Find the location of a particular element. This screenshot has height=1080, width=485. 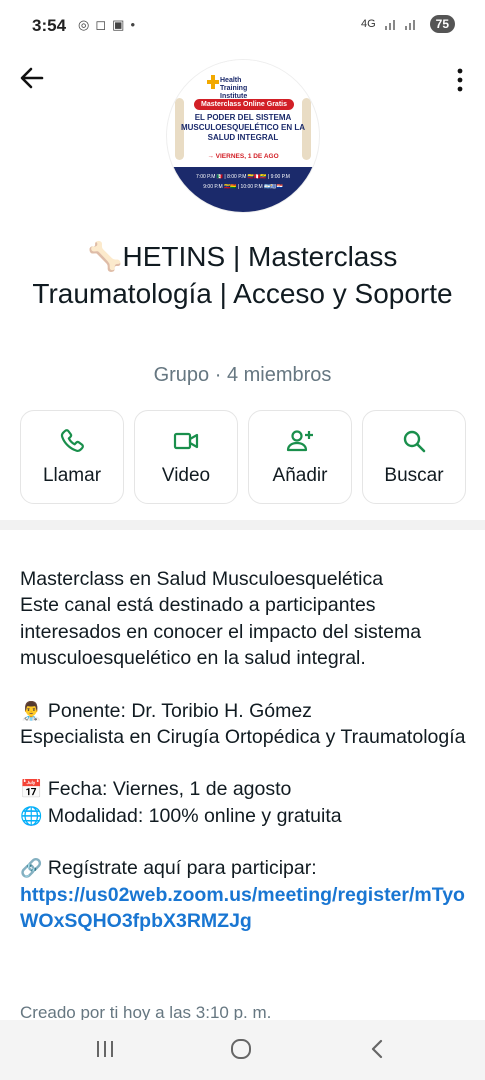

link-emoji-icon: 🔗 is located at coordinates (31, 868).